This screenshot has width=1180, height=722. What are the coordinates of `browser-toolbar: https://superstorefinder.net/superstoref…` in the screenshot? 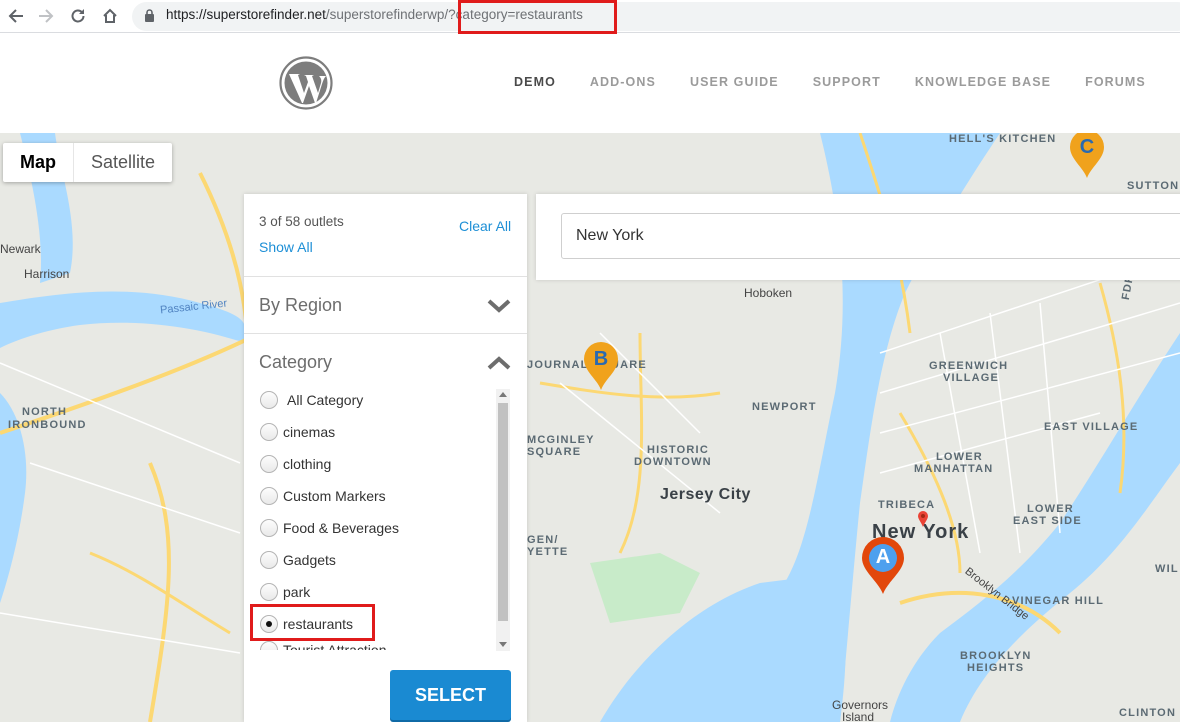 It's located at (590, 17).